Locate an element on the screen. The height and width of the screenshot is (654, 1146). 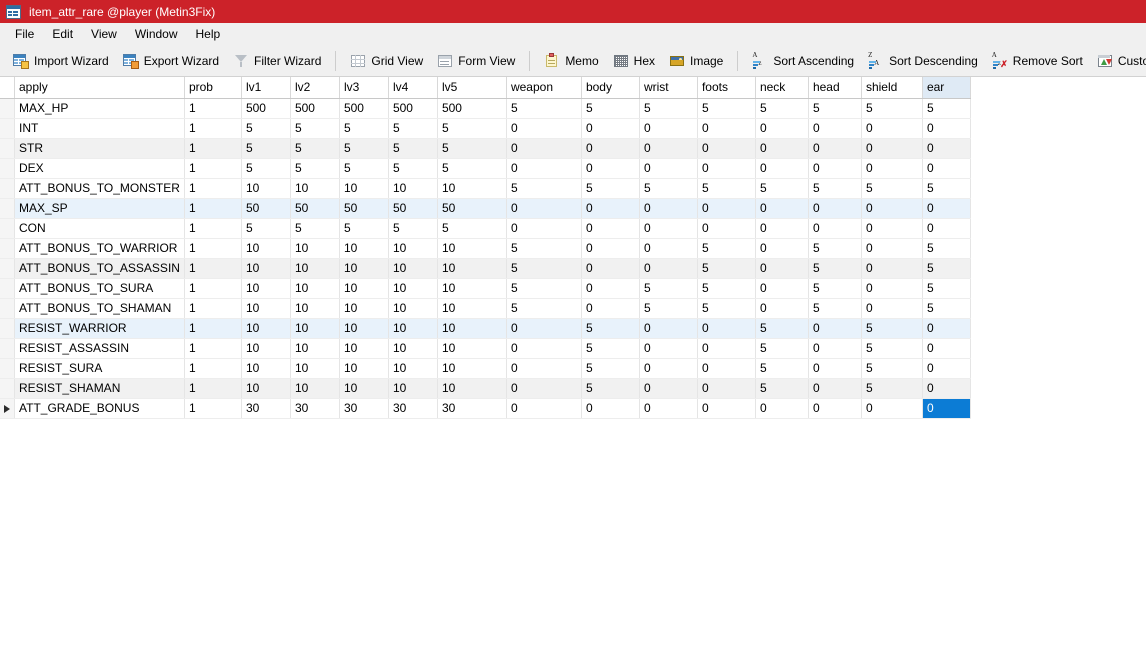
cell-lv3: 5 is located at coordinates (364, 168).